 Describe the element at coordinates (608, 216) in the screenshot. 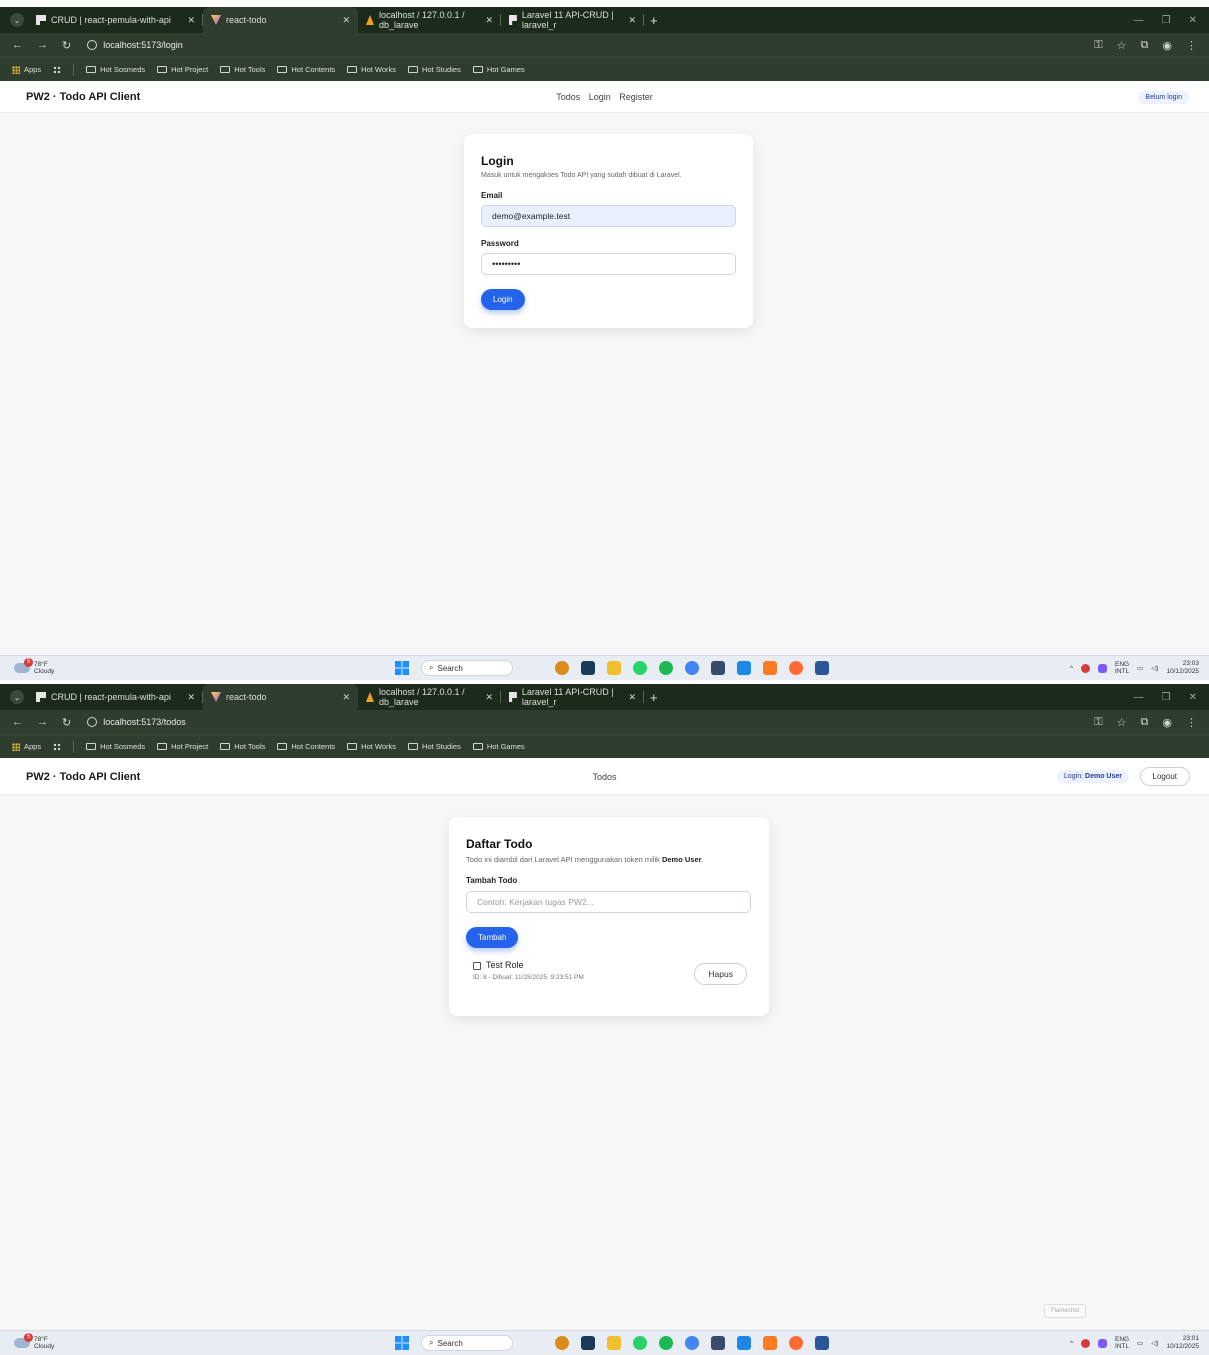

I see `email-field: demo@example.test` at that location.